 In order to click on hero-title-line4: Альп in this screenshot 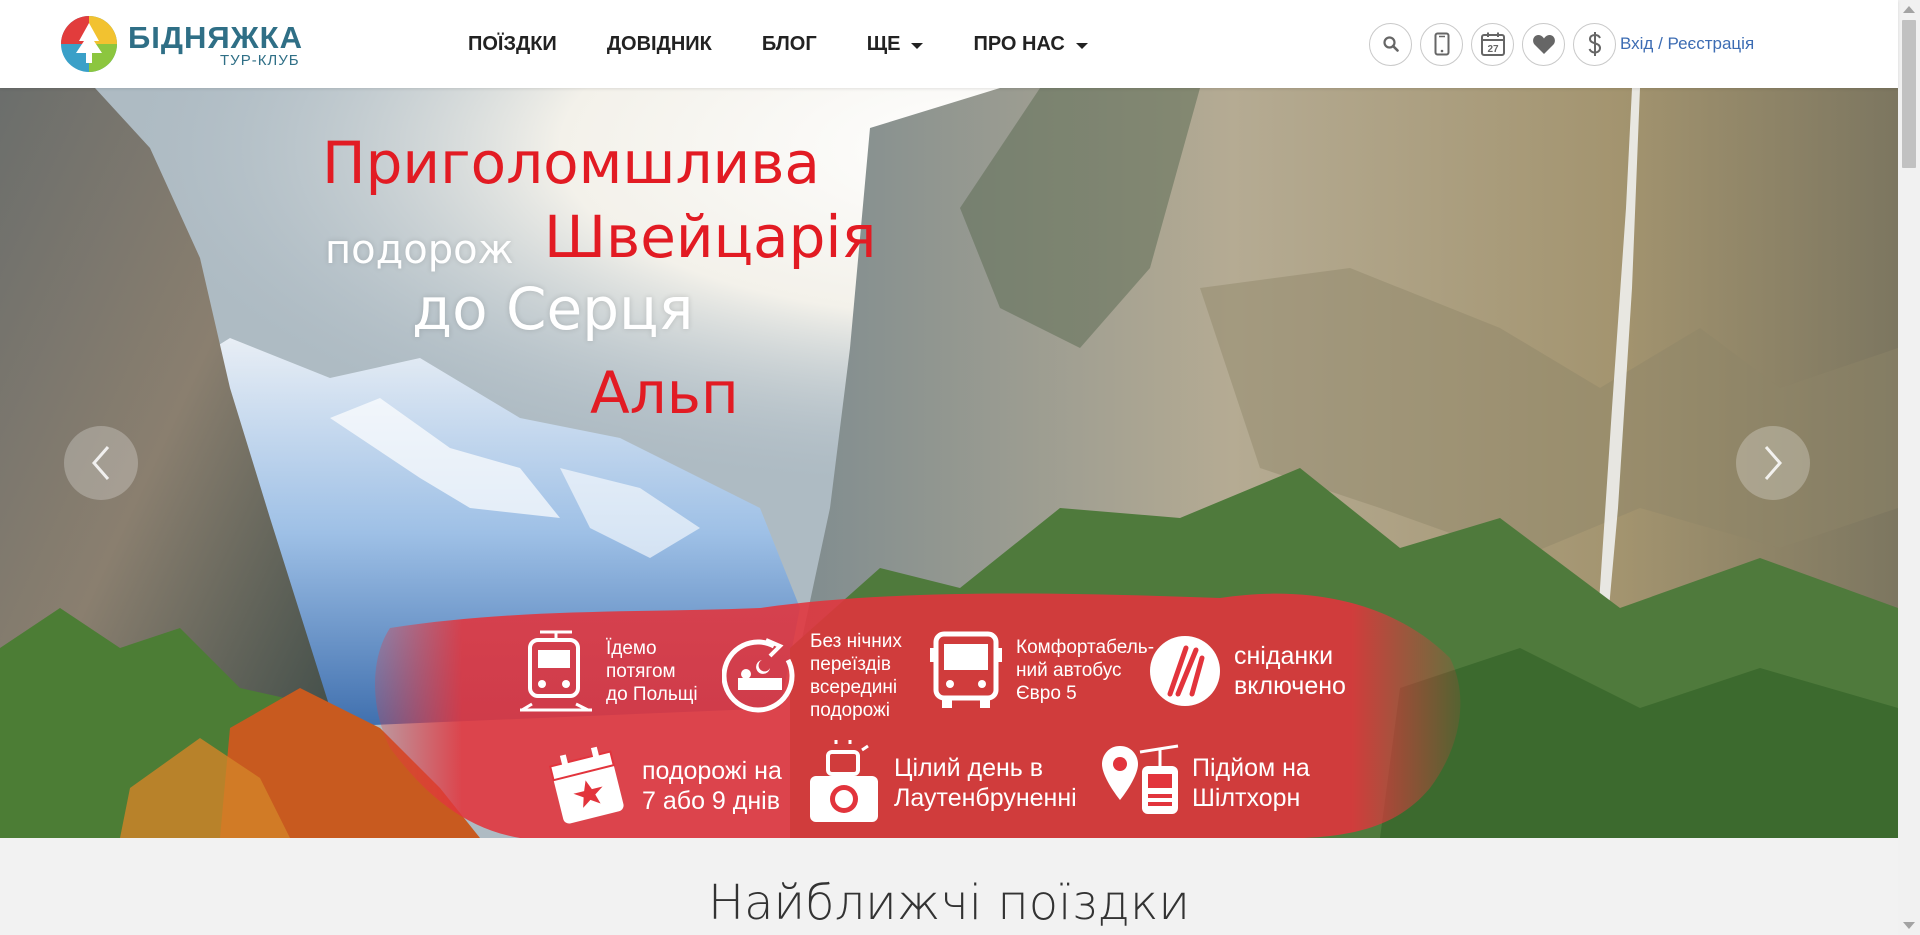, I will do `click(664, 393)`.